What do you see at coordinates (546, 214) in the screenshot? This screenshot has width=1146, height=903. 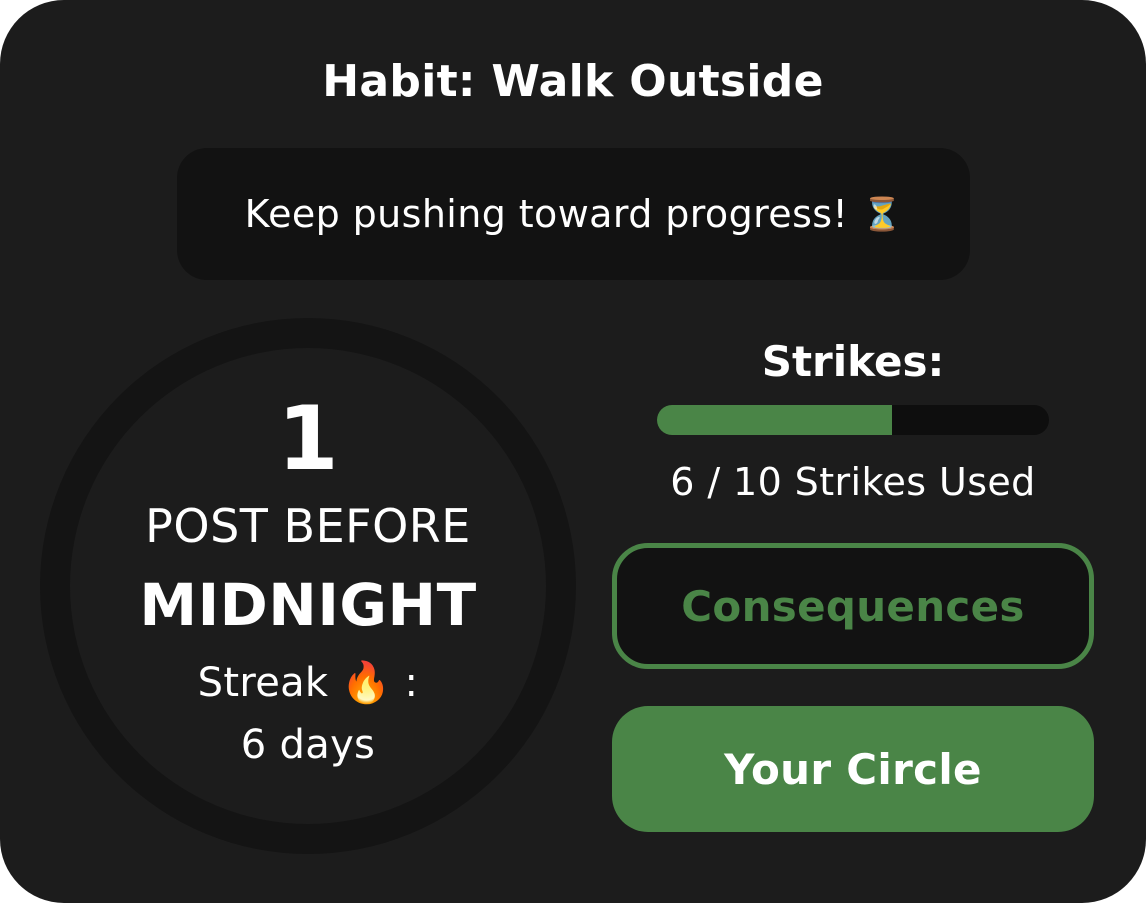 I see `motivation-text: Keep pushing toward progress!` at bounding box center [546, 214].